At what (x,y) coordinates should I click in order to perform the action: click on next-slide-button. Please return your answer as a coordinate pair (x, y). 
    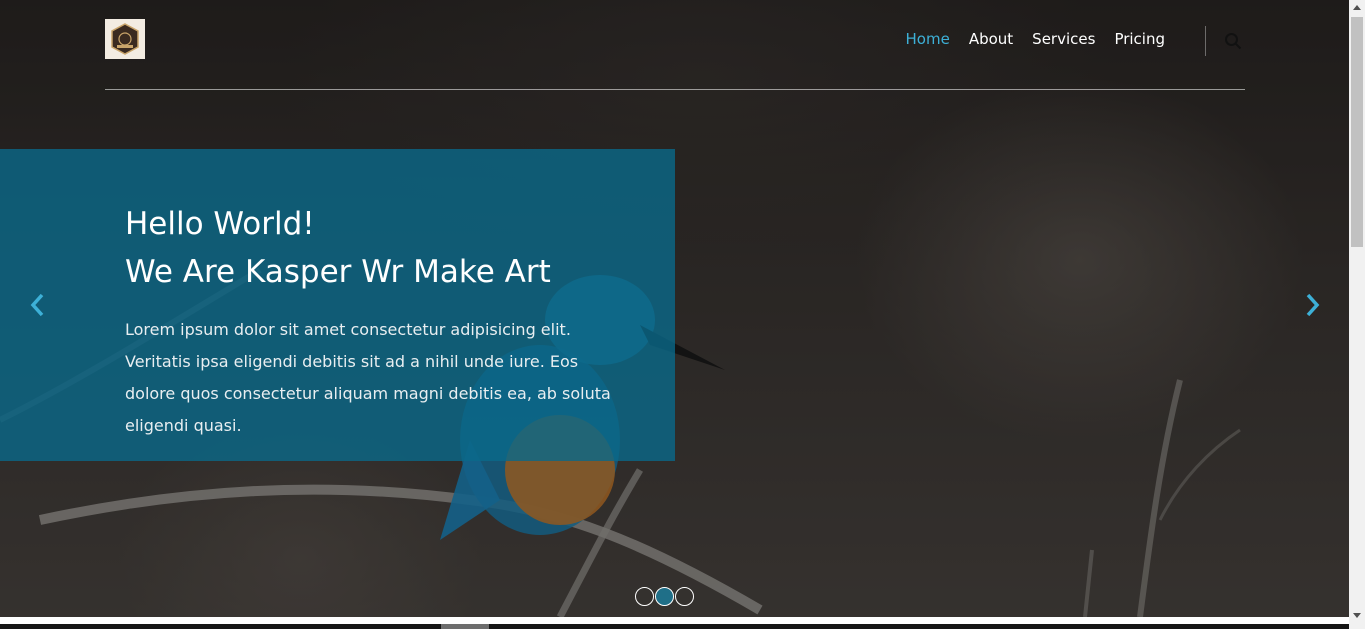
    Looking at the image, I should click on (1313, 305).